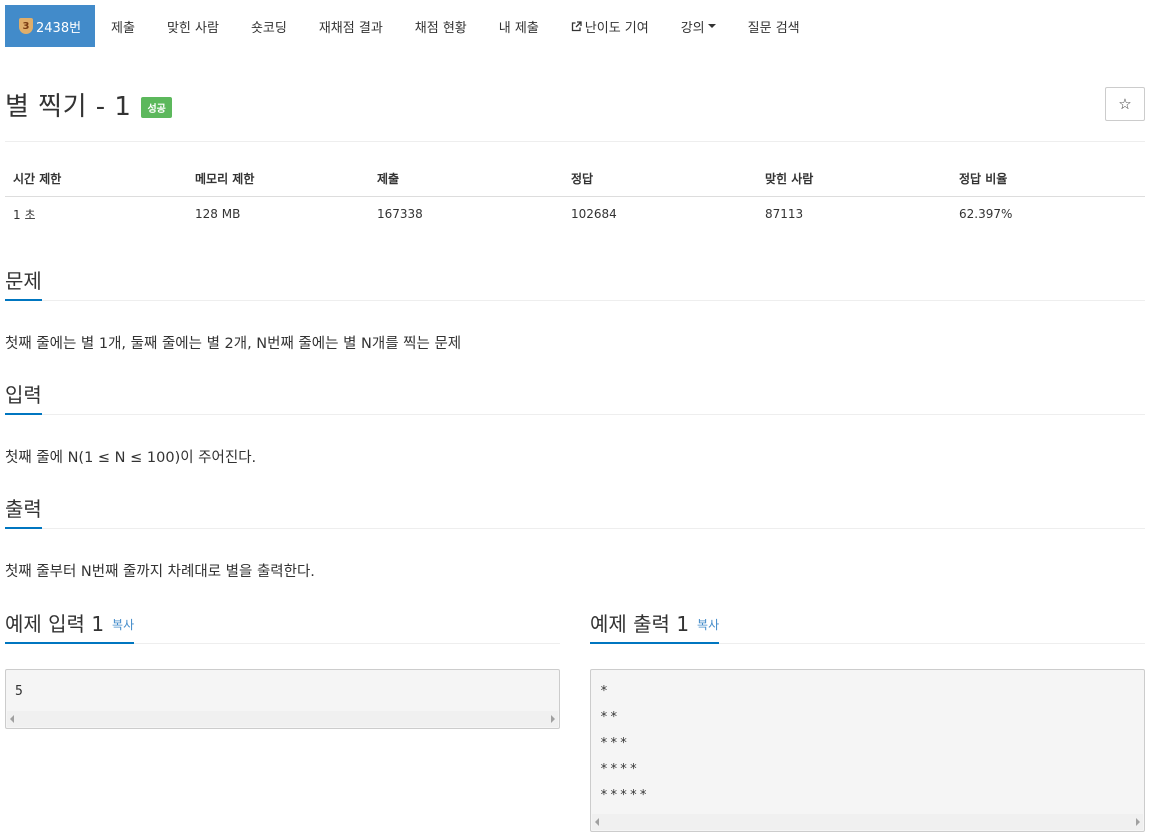  I want to click on sample-output-line: **, so click(610, 717).